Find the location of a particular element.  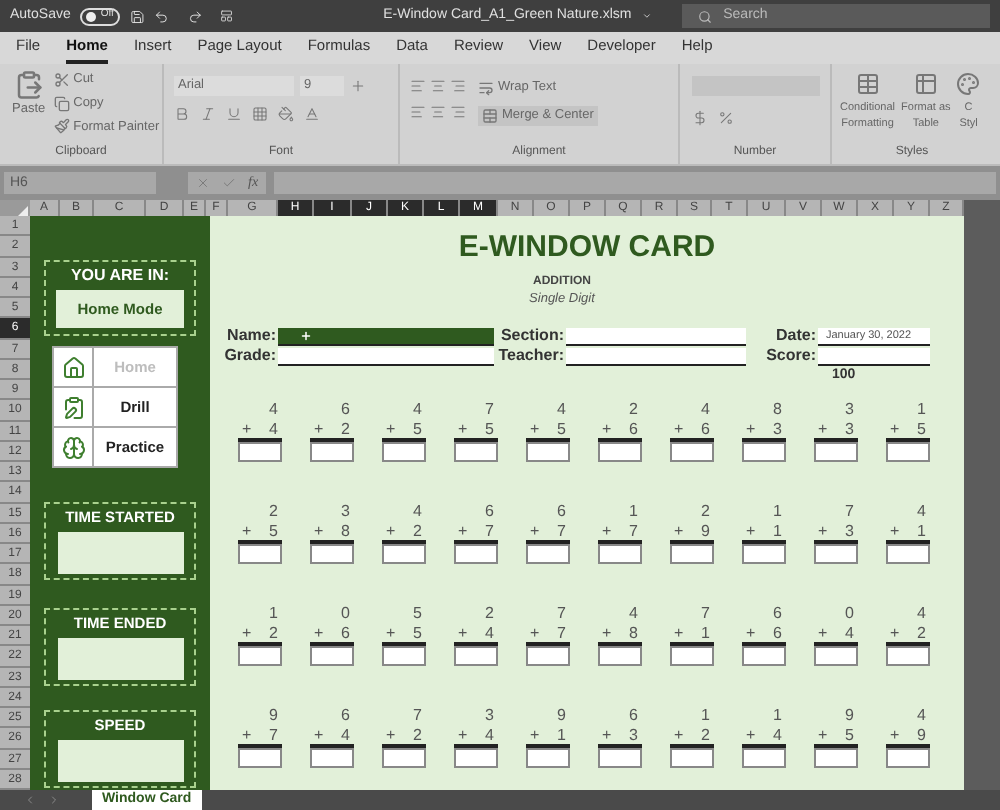

formula-input is located at coordinates (635, 183).